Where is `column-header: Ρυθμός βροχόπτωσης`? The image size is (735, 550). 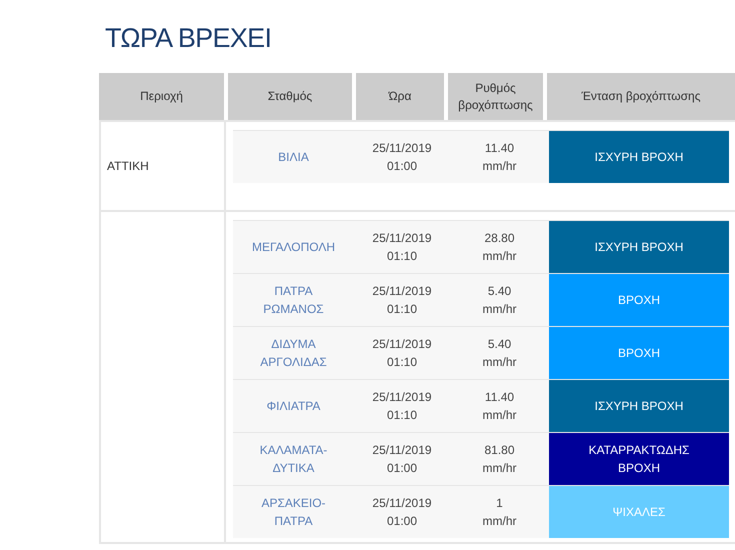 column-header: Ρυθμός βροχόπτωσης is located at coordinates (495, 96).